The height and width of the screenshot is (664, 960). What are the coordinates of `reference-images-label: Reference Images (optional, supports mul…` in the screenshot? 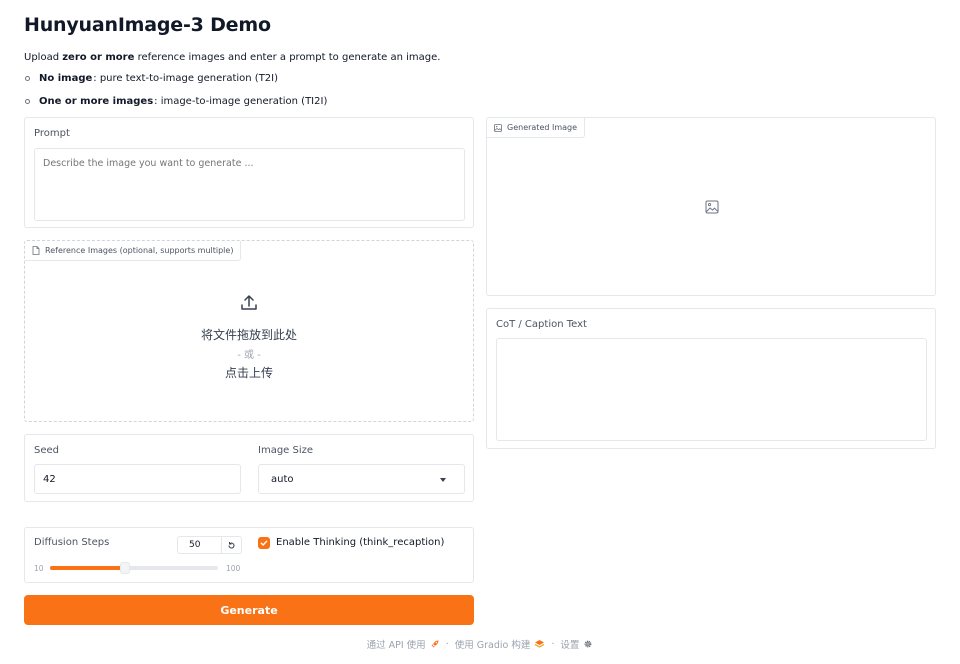 It's located at (133, 251).